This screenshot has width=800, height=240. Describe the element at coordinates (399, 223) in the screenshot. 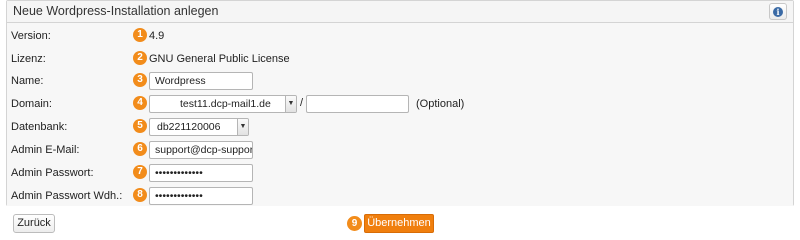

I see `submit-button: Übernehmen` at that location.